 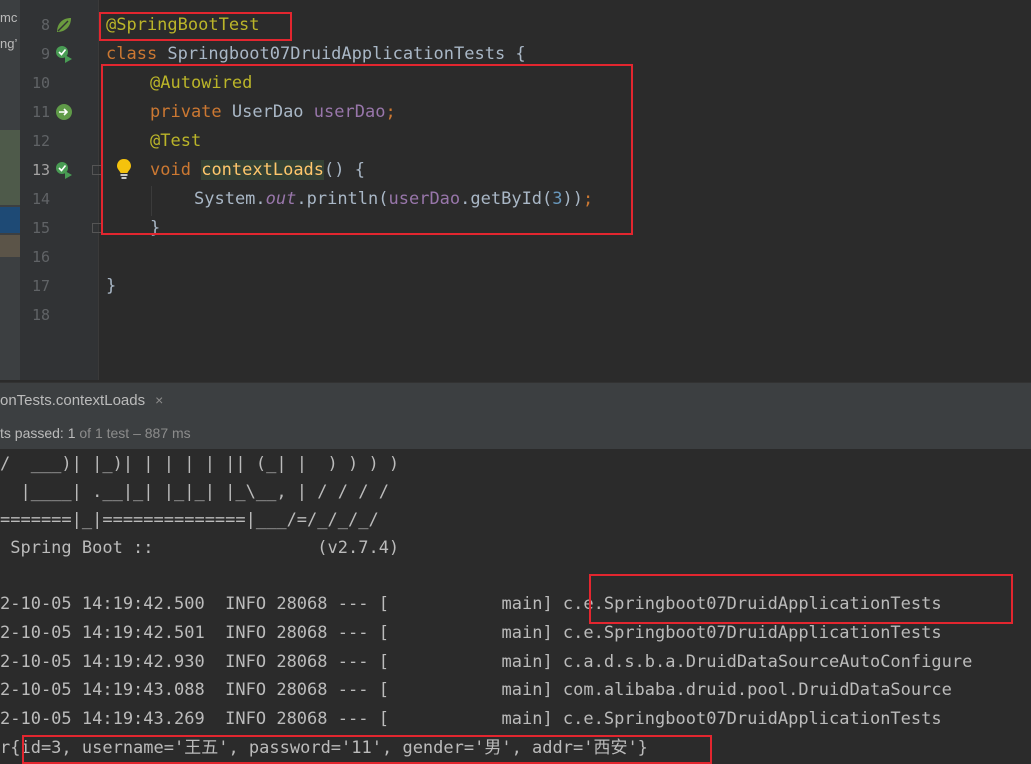 What do you see at coordinates (45, 25) in the screenshot?
I see `line-number: 8` at bounding box center [45, 25].